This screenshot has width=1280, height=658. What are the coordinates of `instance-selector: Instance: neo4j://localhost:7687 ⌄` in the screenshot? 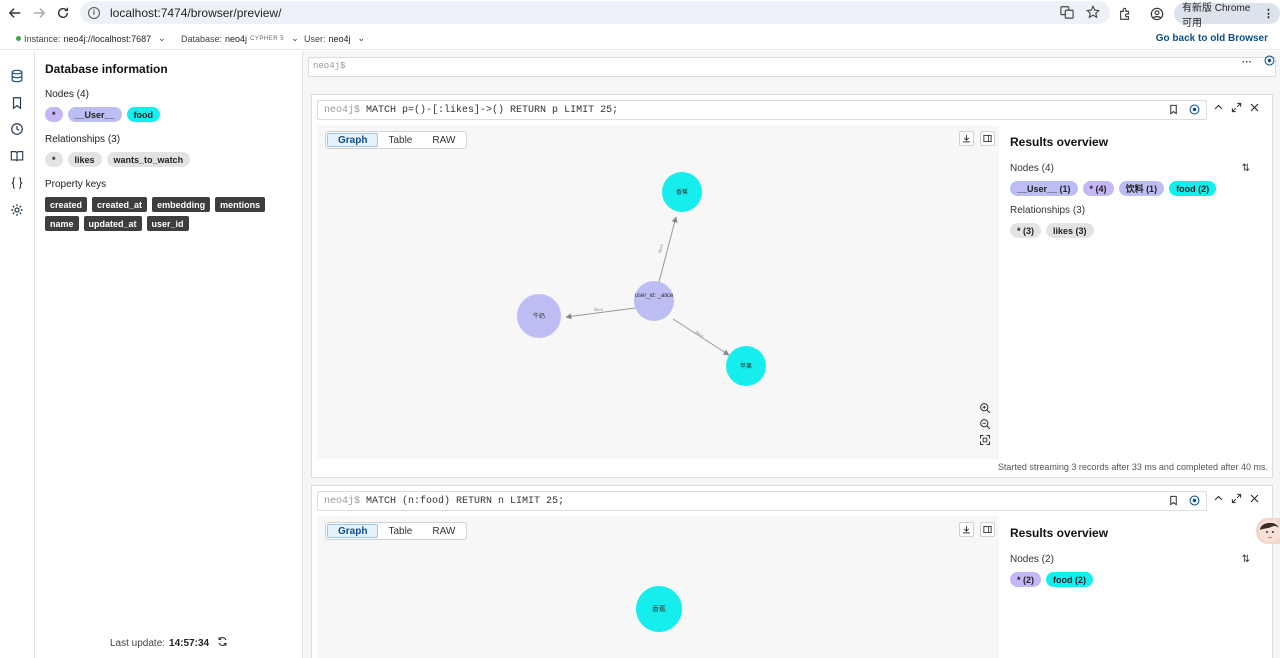 It's located at (91, 38).